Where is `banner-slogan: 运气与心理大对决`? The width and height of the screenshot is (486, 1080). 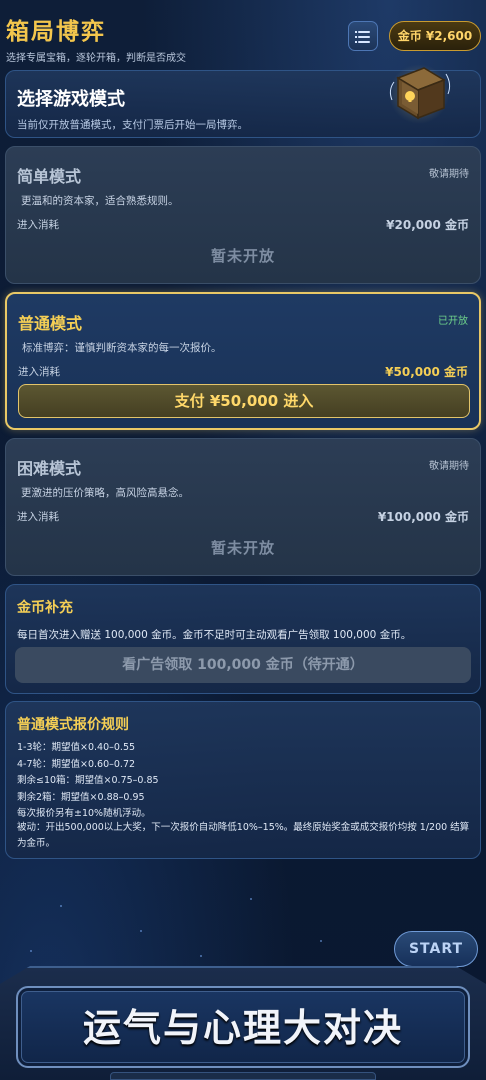
banner-slogan: 运气与心理大对决 is located at coordinates (242, 1027).